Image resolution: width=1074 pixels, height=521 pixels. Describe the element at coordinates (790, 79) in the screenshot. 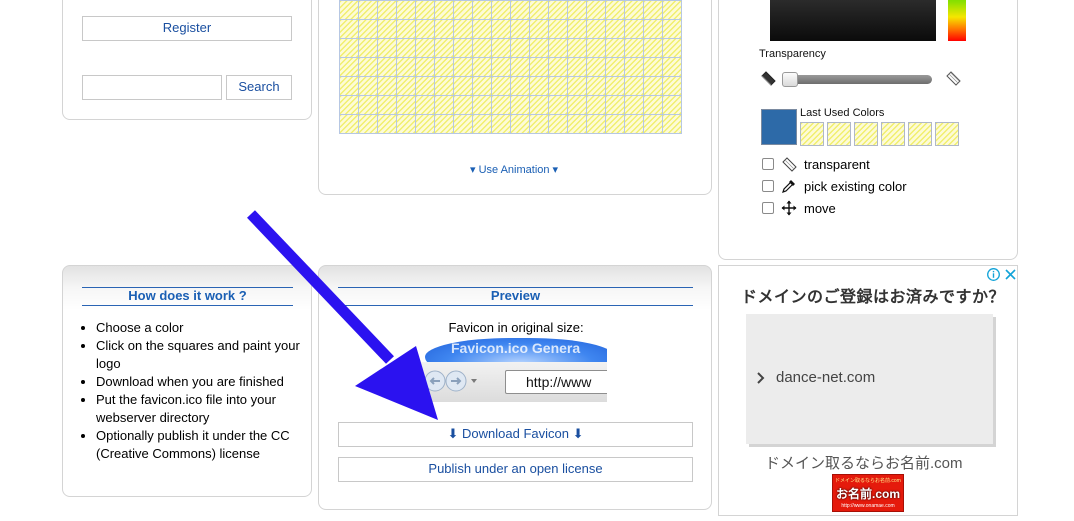

I see `transparency-slider-knob` at that location.